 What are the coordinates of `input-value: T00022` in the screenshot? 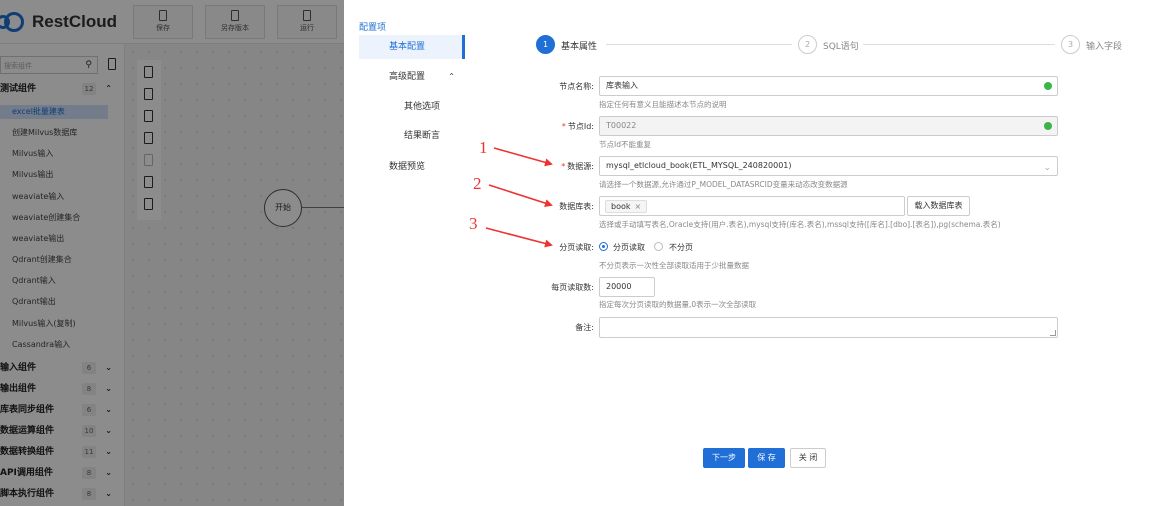 It's located at (621, 125).